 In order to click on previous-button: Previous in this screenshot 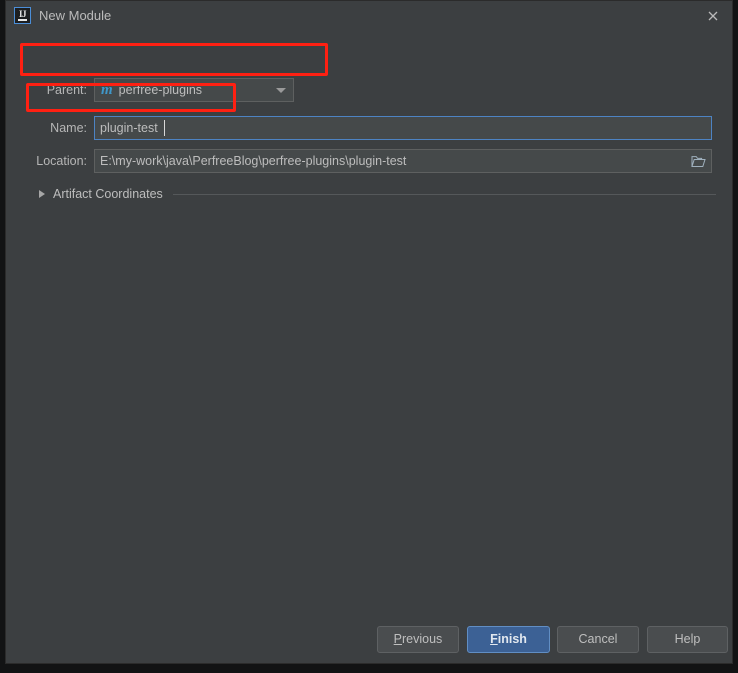, I will do `click(418, 639)`.